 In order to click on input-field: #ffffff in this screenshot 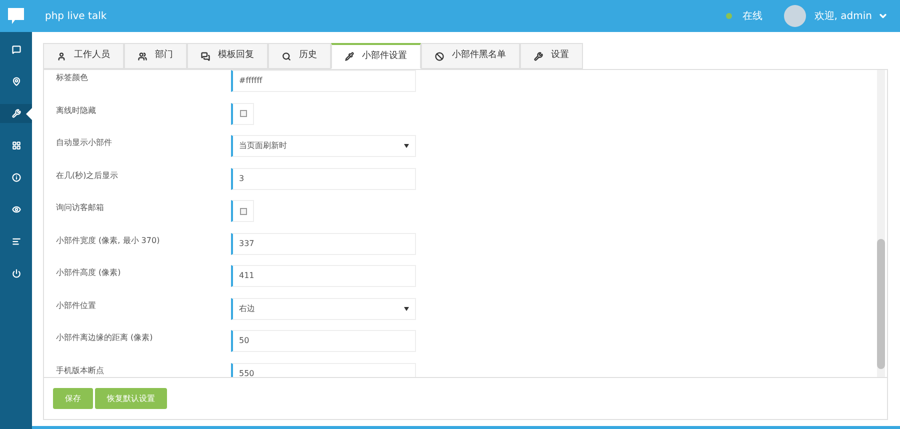, I will do `click(323, 81)`.